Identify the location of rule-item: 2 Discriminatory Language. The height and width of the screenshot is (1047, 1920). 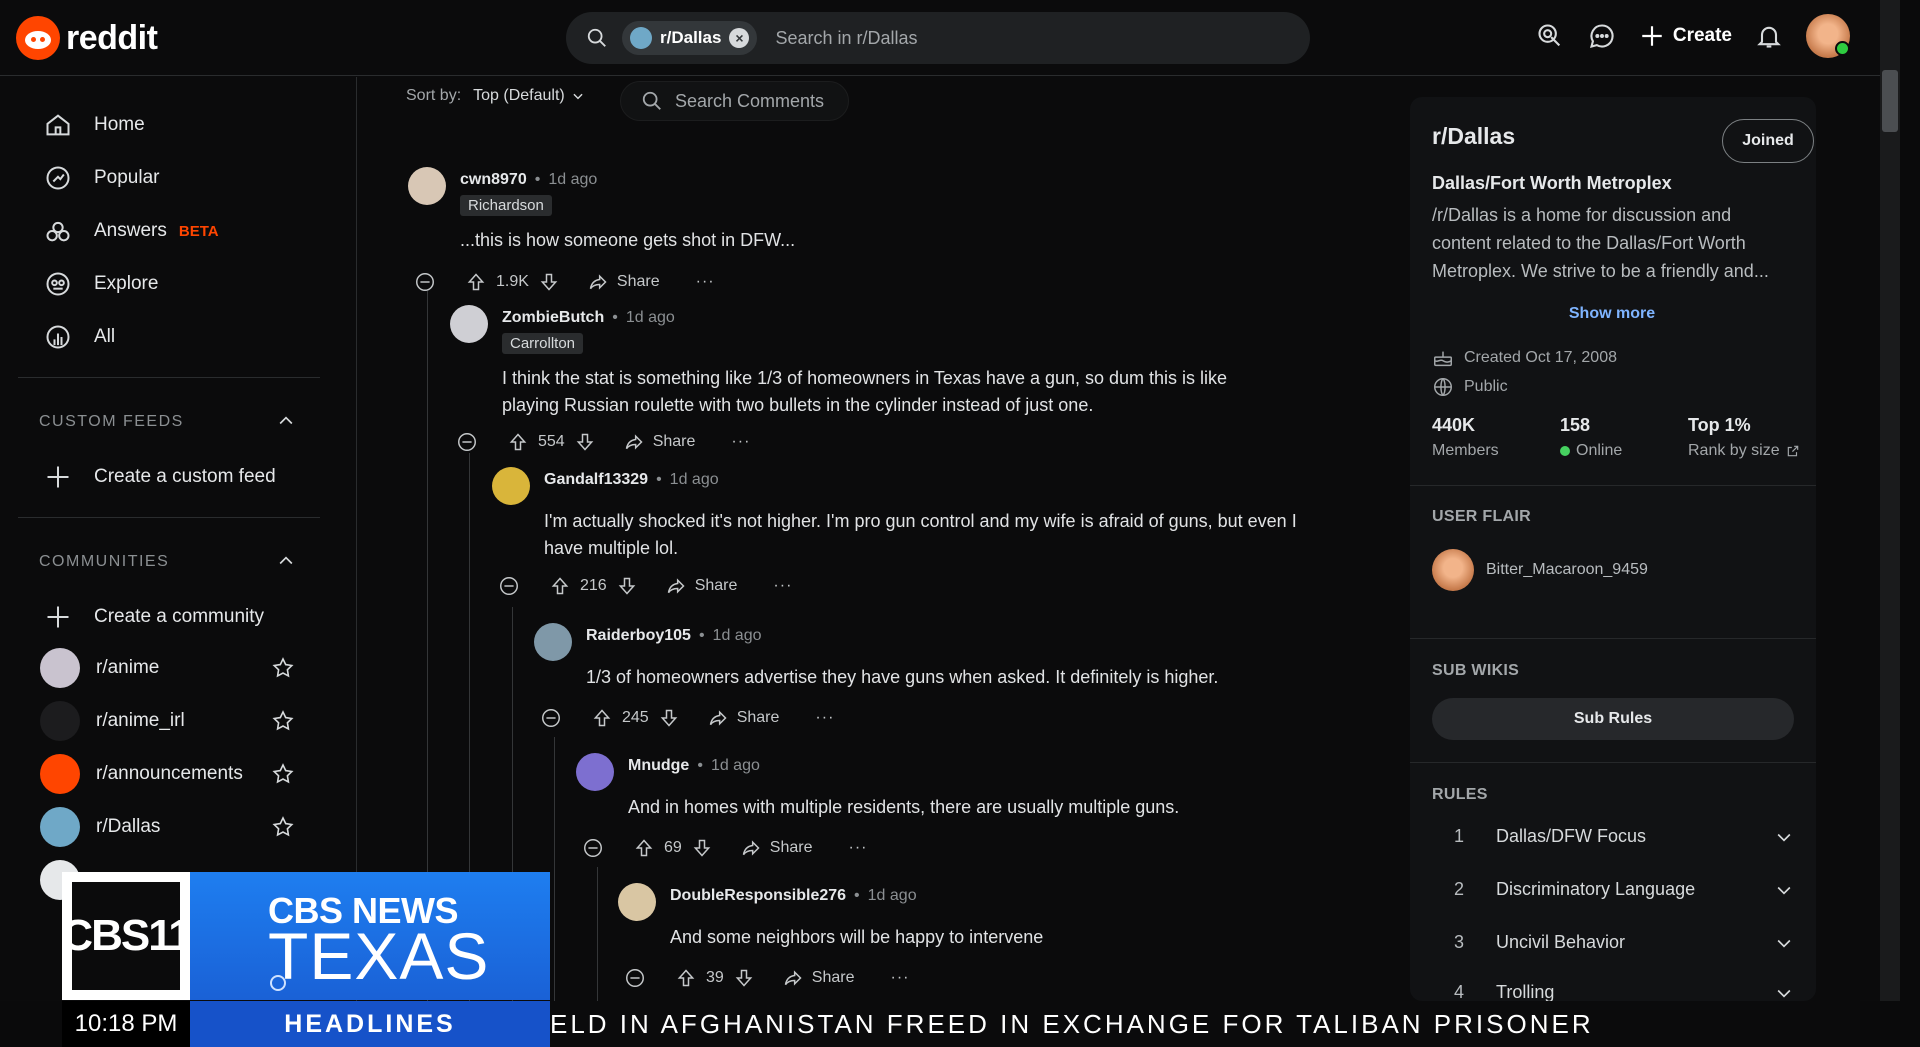
(1624, 889).